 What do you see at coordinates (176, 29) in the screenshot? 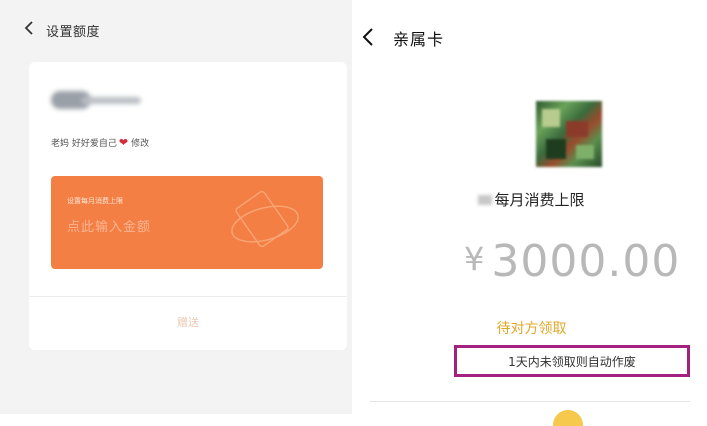
I see `left-header: 设置额度` at bounding box center [176, 29].